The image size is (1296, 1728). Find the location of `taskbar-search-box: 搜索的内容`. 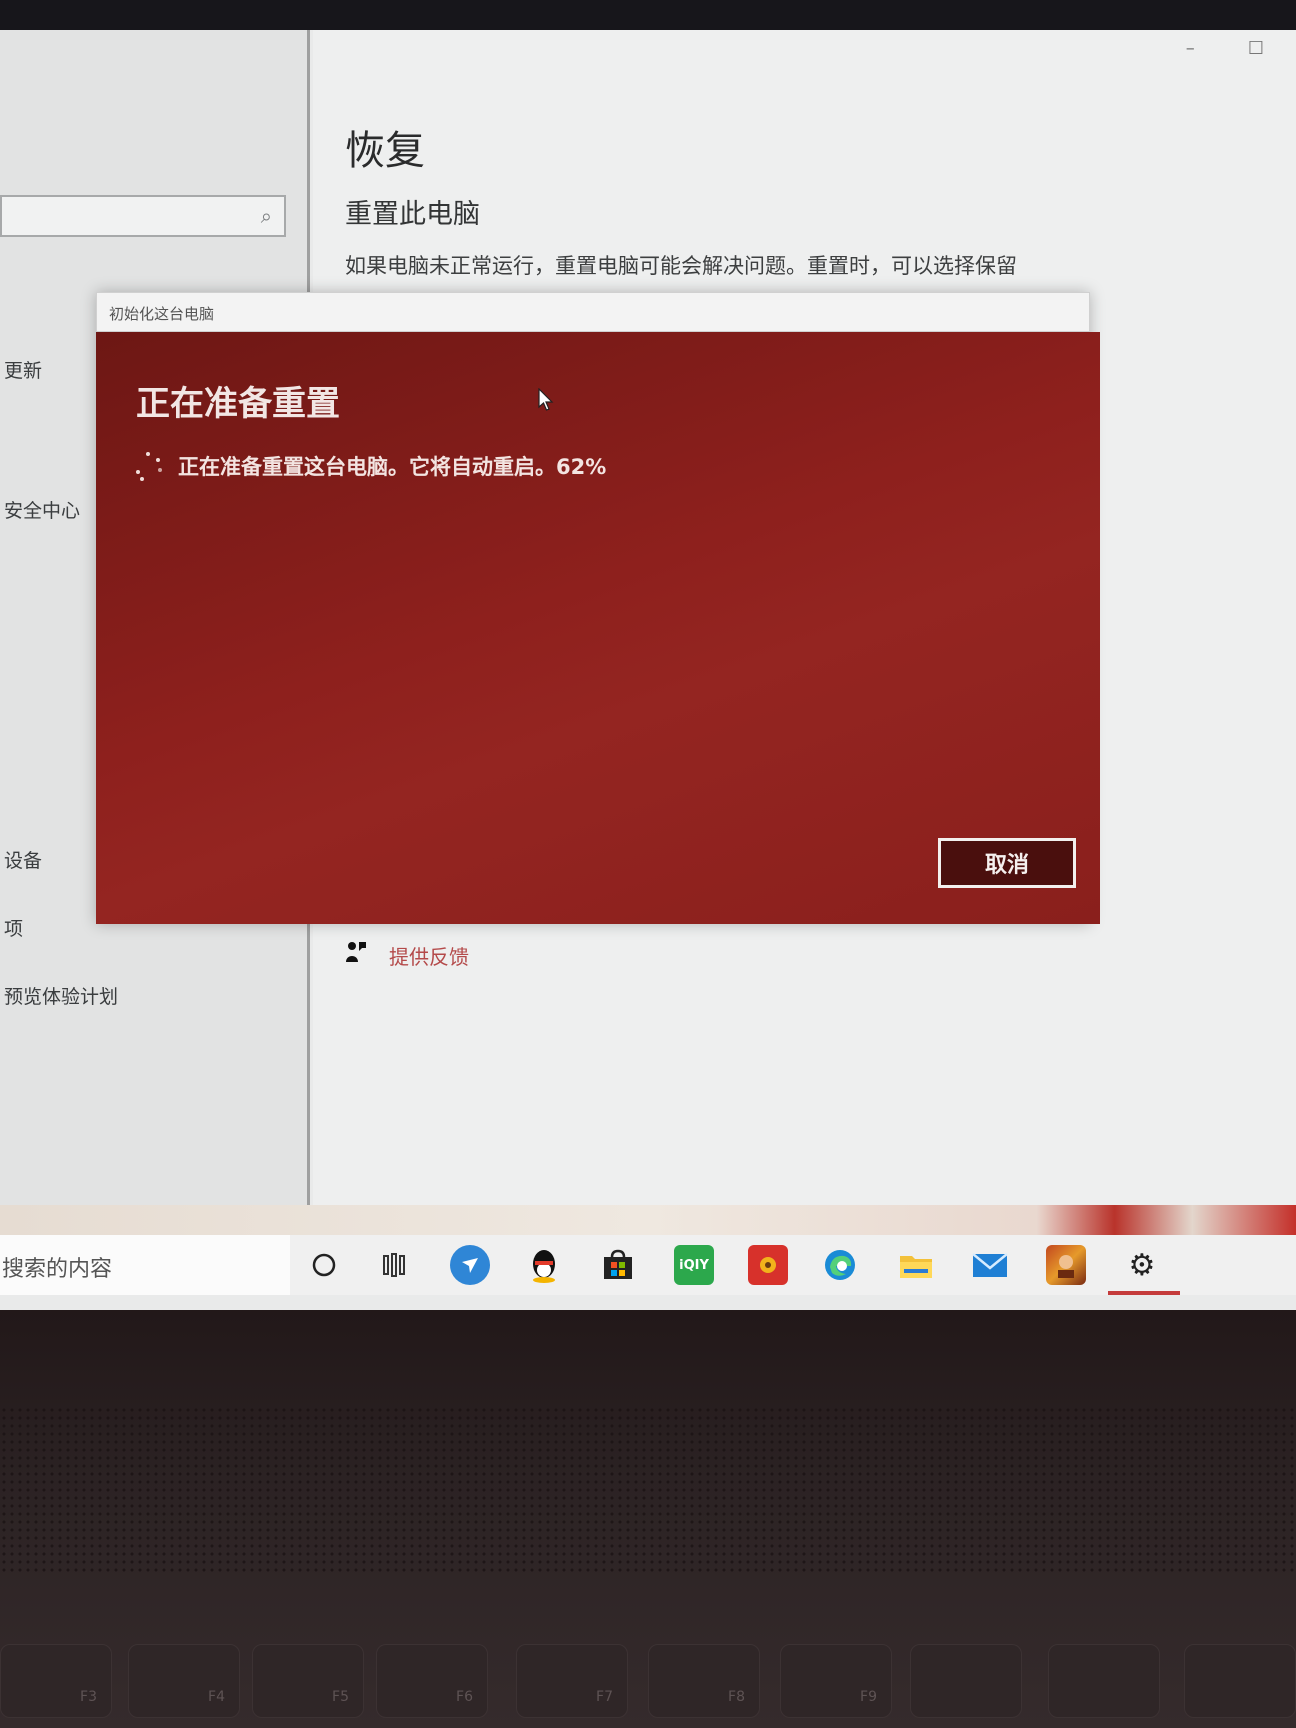

taskbar-search-box: 搜索的内容 is located at coordinates (145, 1265).